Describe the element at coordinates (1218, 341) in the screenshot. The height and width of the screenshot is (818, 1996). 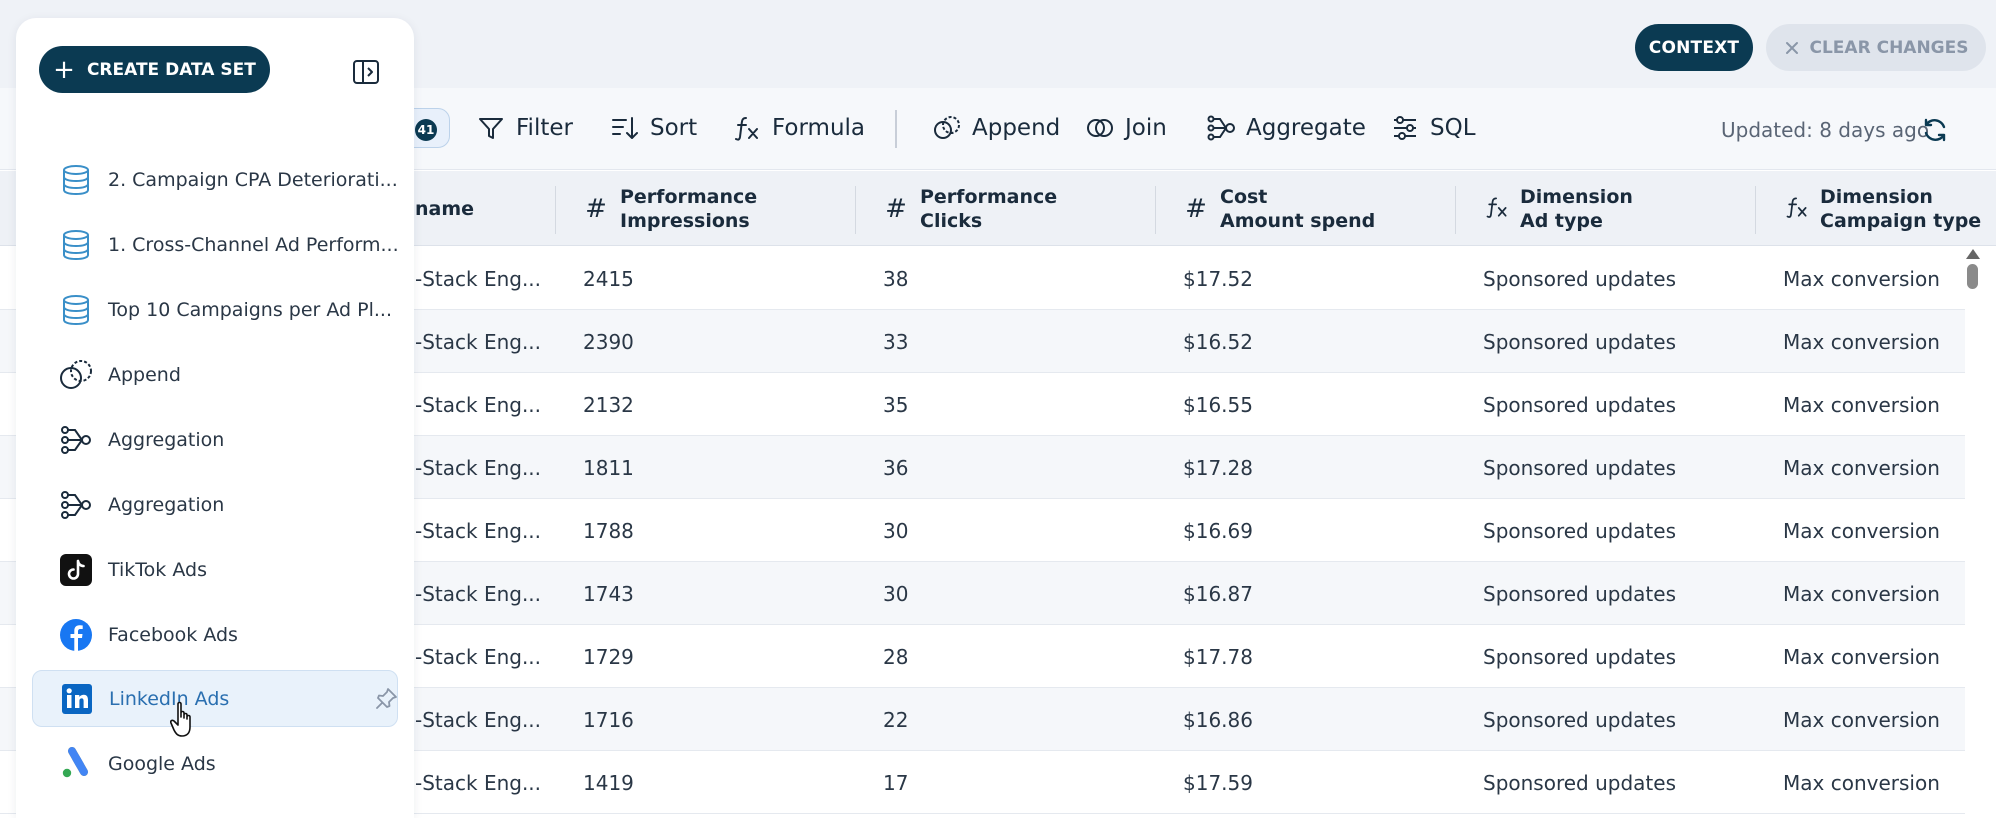
I see `cell-amount-spend: $16.52` at that location.